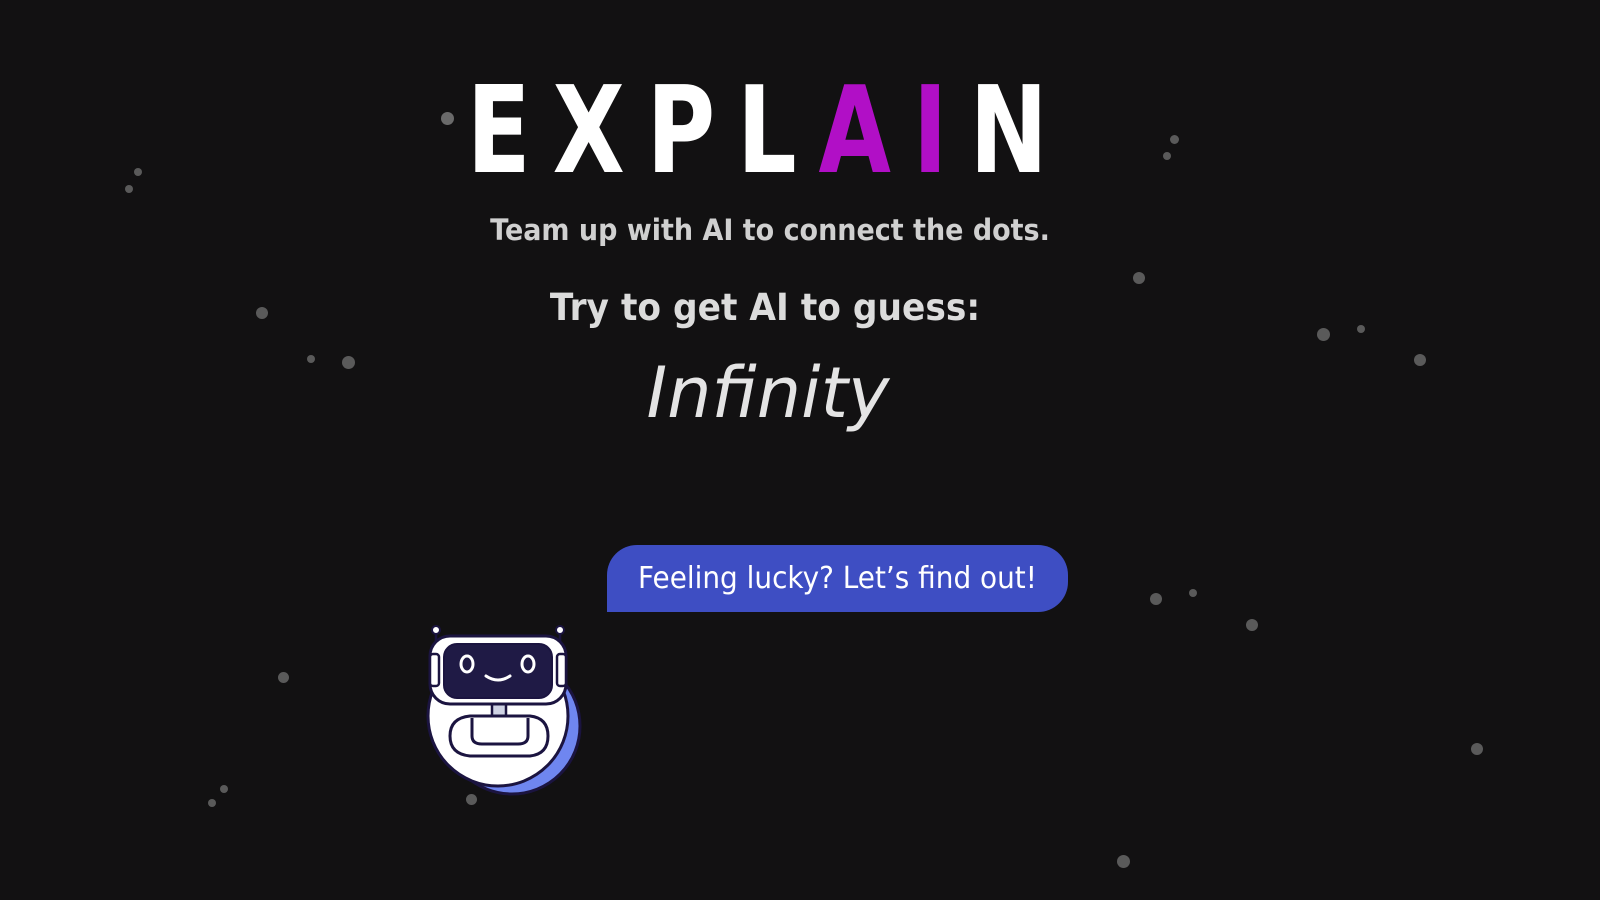  What do you see at coordinates (765, 307) in the screenshot?
I see `guess-prompt-label: Try to get AI to guess:` at bounding box center [765, 307].